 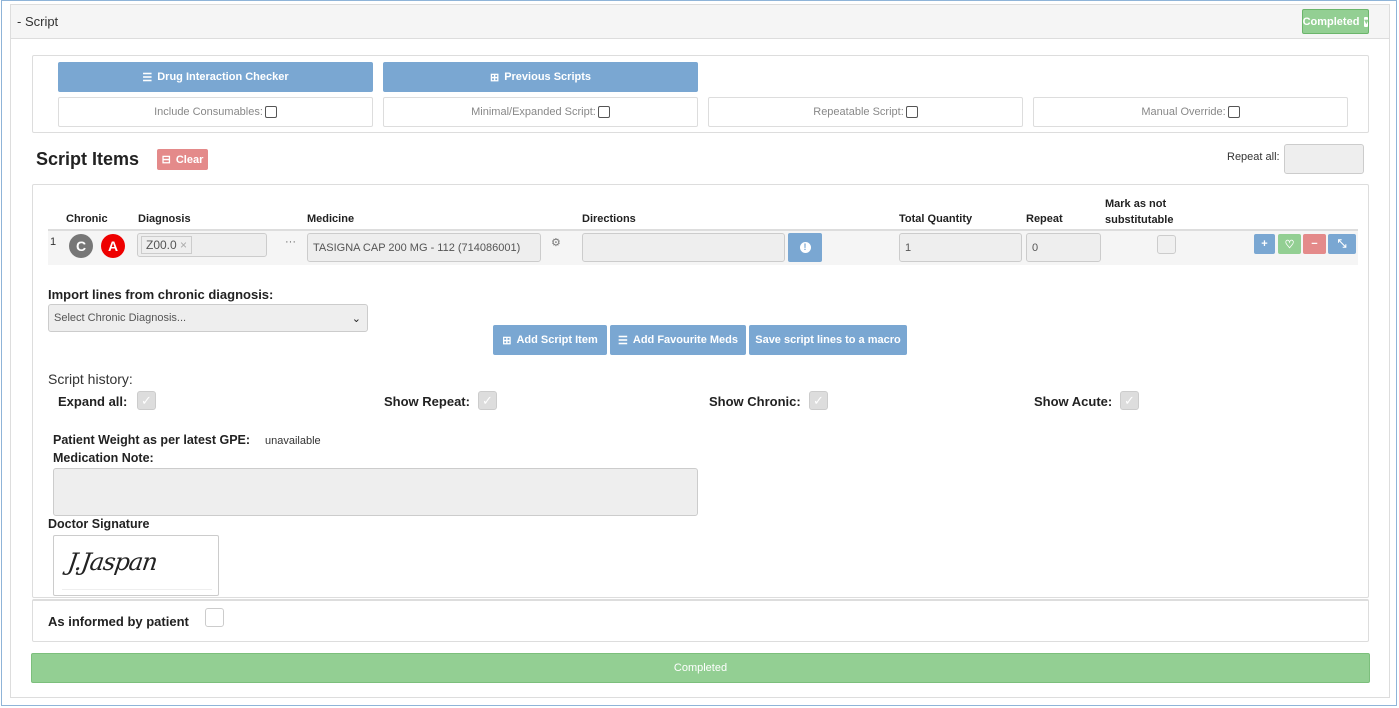 What do you see at coordinates (293, 441) in the screenshot?
I see `patient-weight-value: unavailable` at bounding box center [293, 441].